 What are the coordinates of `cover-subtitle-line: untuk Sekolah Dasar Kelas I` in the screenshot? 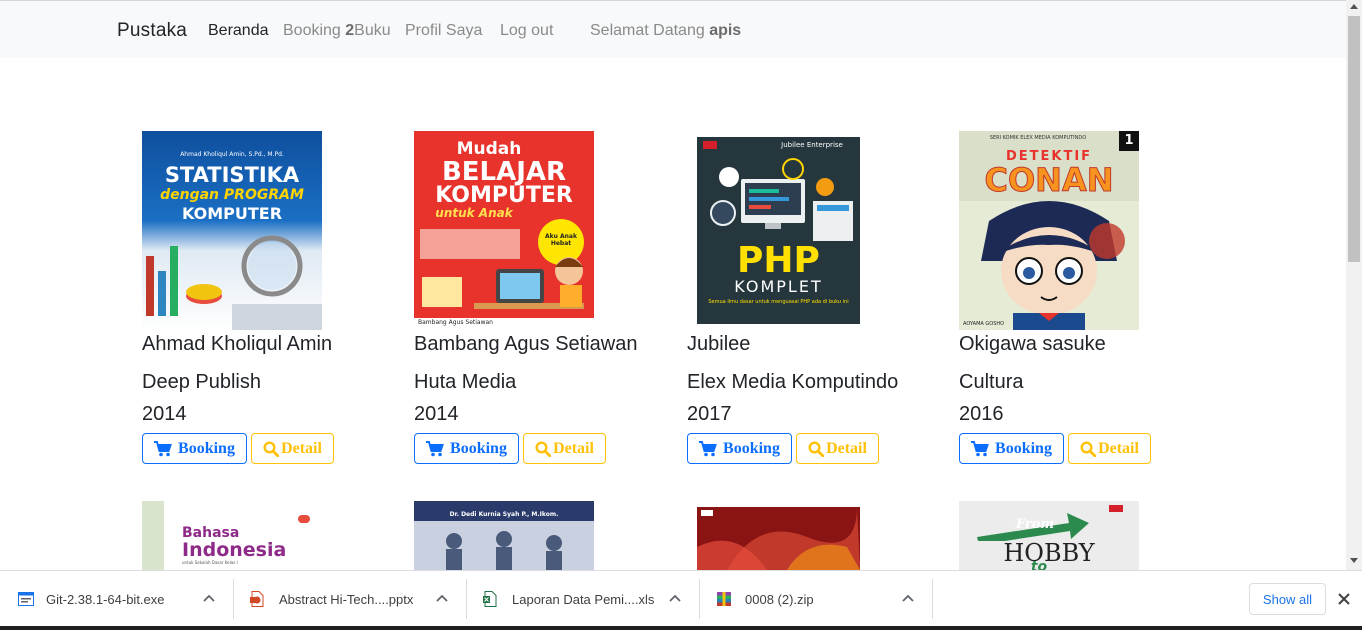 It's located at (210, 562).